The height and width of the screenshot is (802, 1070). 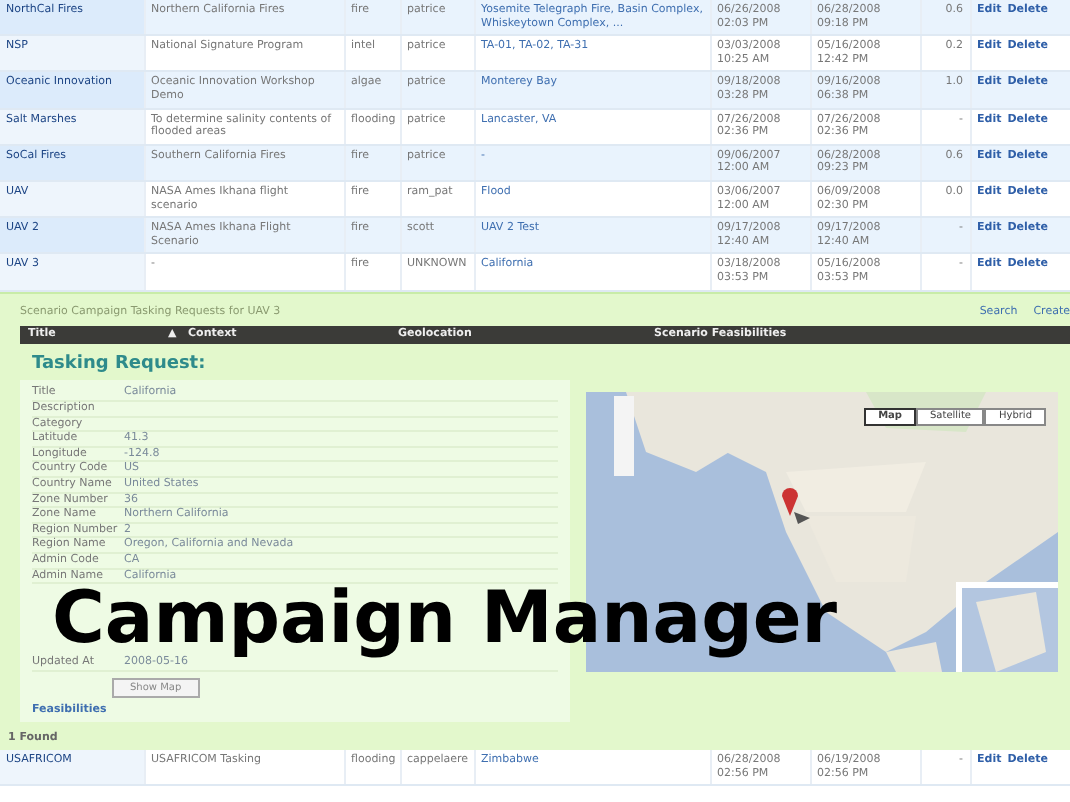 I want to click on caption-text: Campaign Manager, so click(x=445, y=620).